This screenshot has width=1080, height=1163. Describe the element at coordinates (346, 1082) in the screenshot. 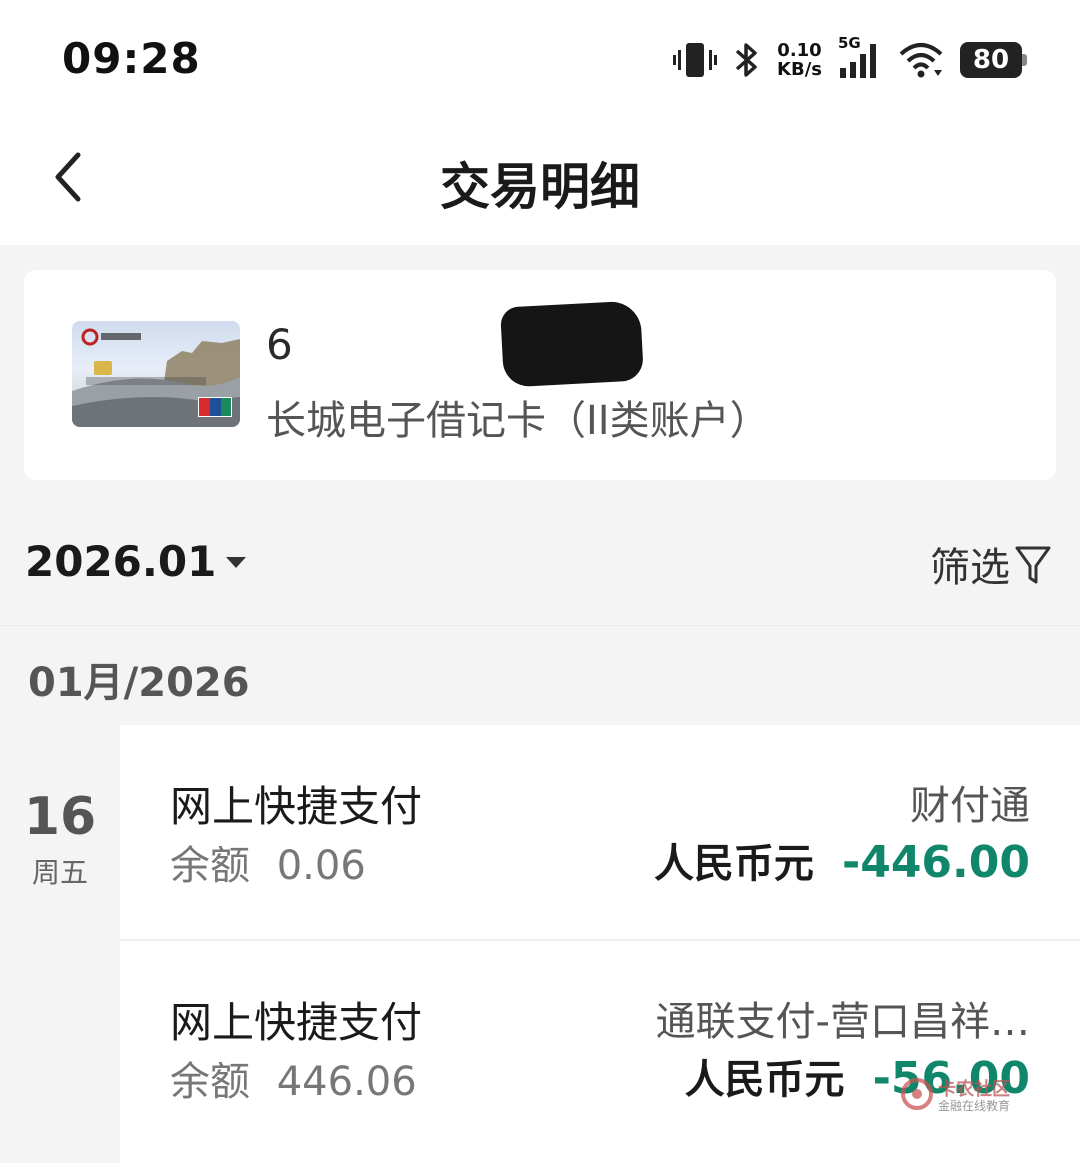

I see `balance-value: 446.06` at that location.